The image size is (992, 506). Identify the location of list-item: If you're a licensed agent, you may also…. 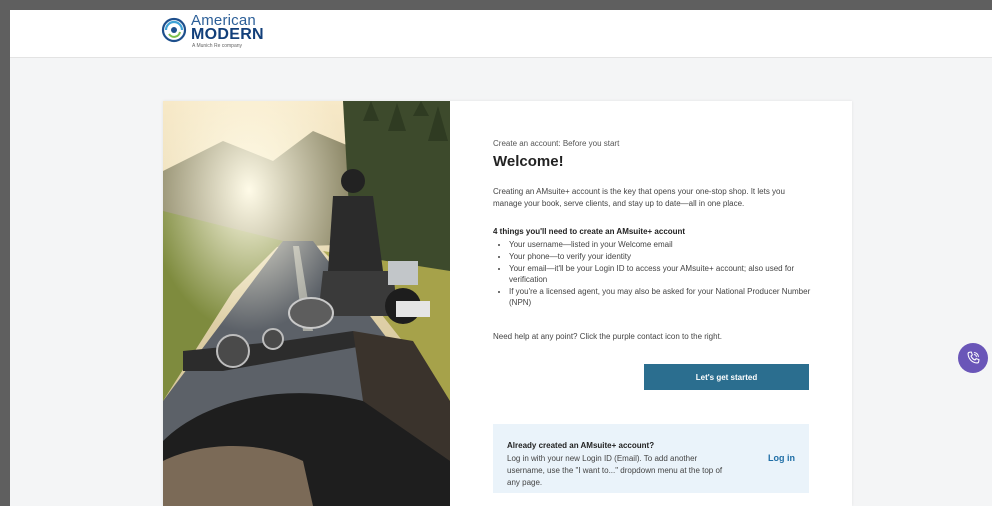
(661, 297).